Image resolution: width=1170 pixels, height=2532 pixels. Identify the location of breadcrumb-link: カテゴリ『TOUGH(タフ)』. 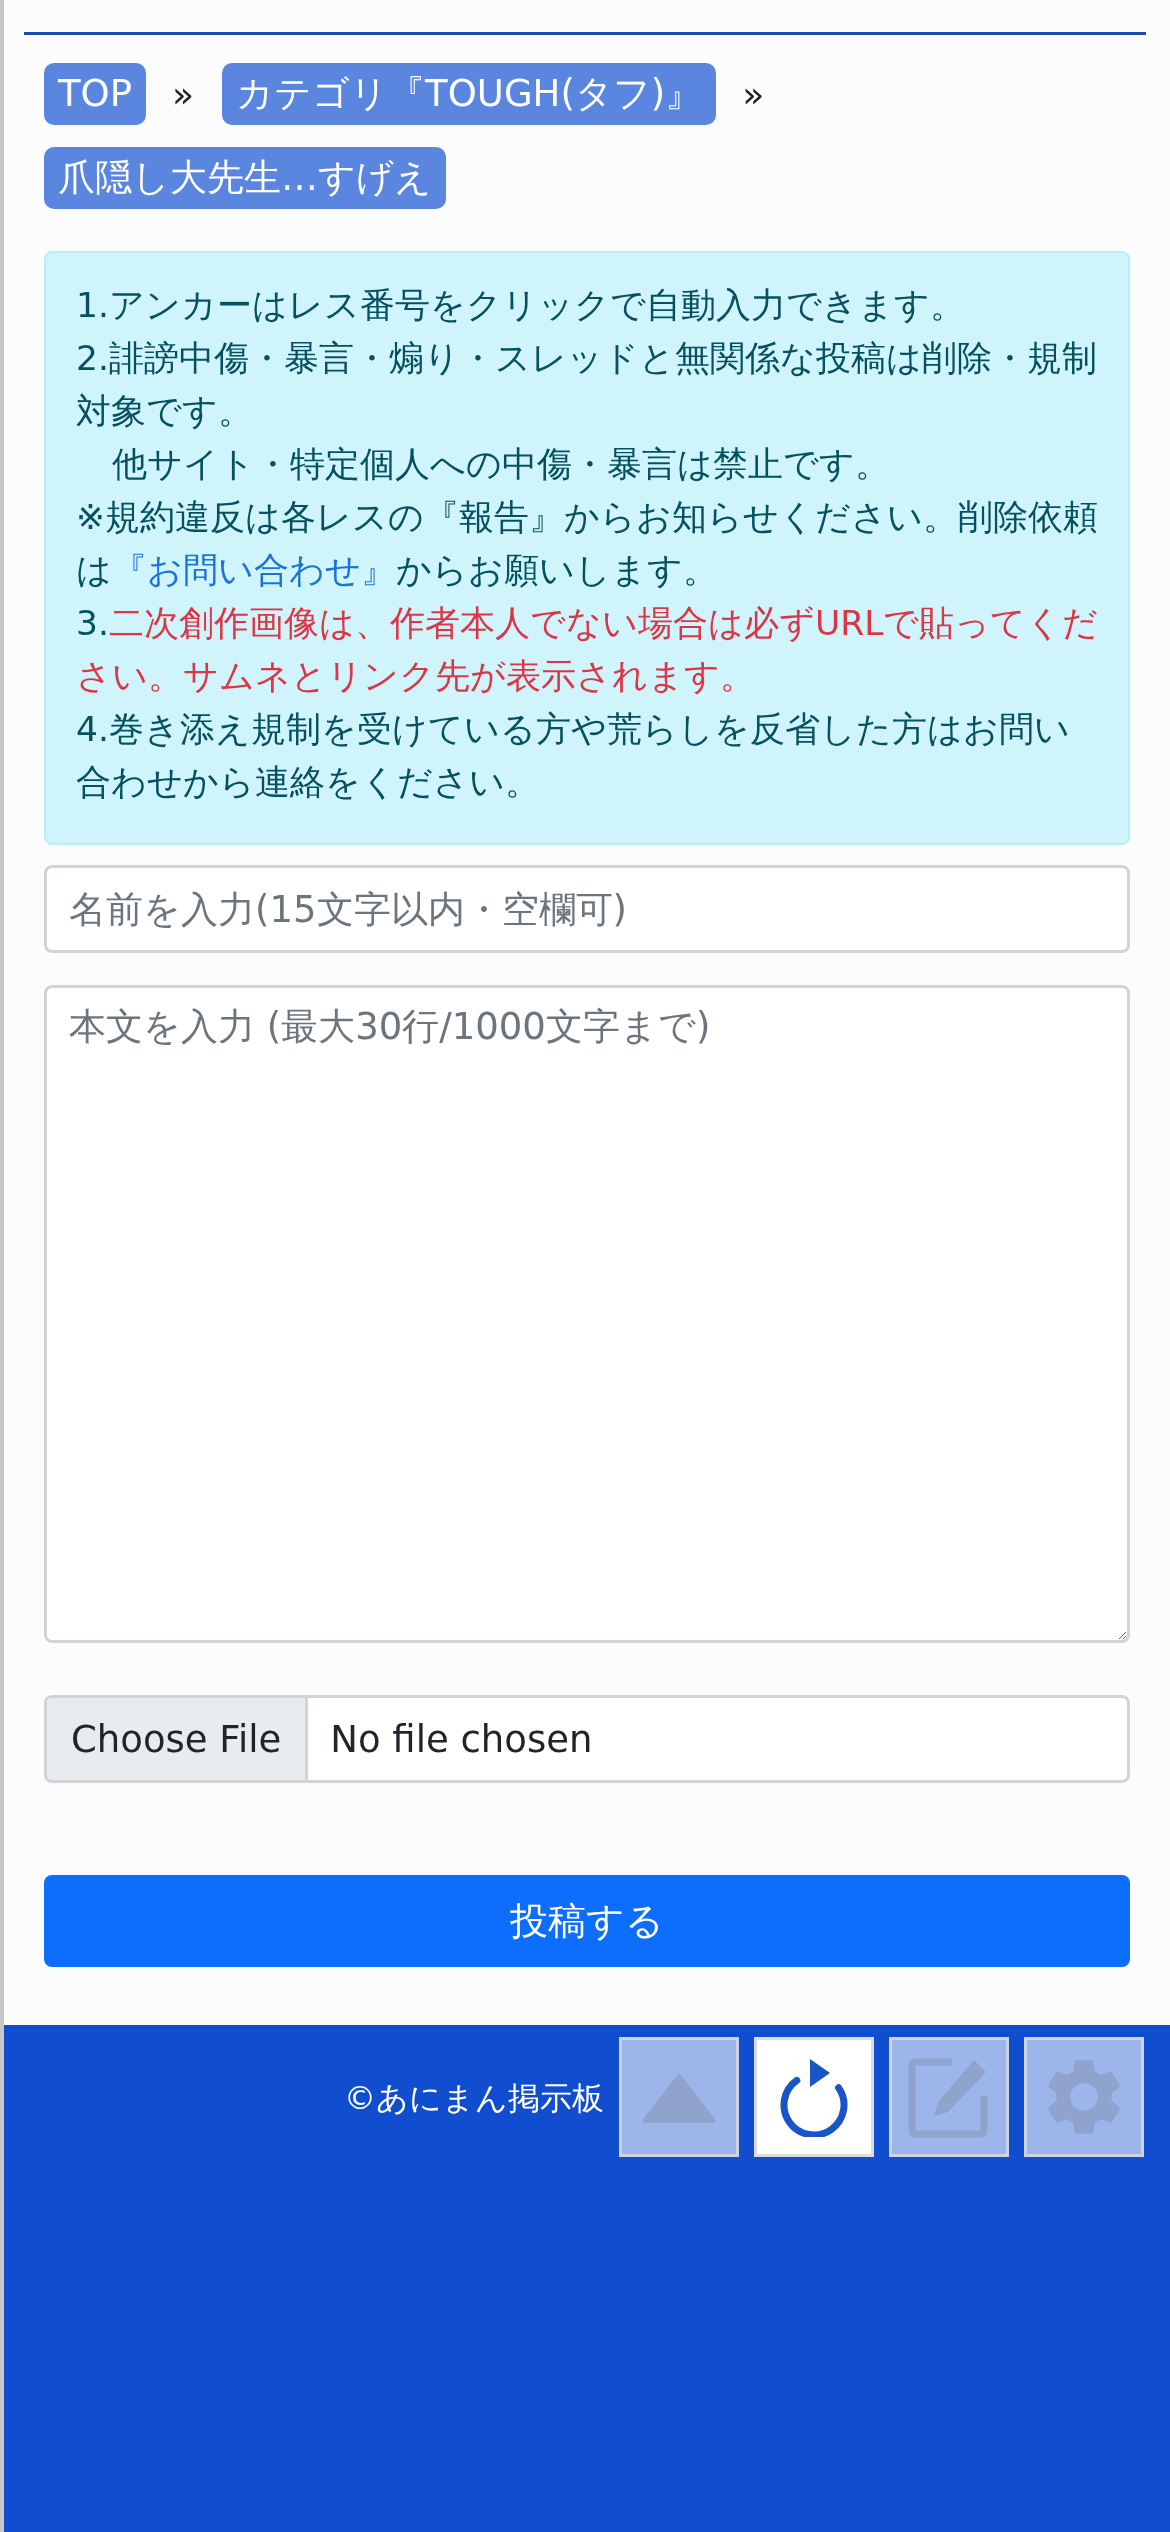
(469, 94).